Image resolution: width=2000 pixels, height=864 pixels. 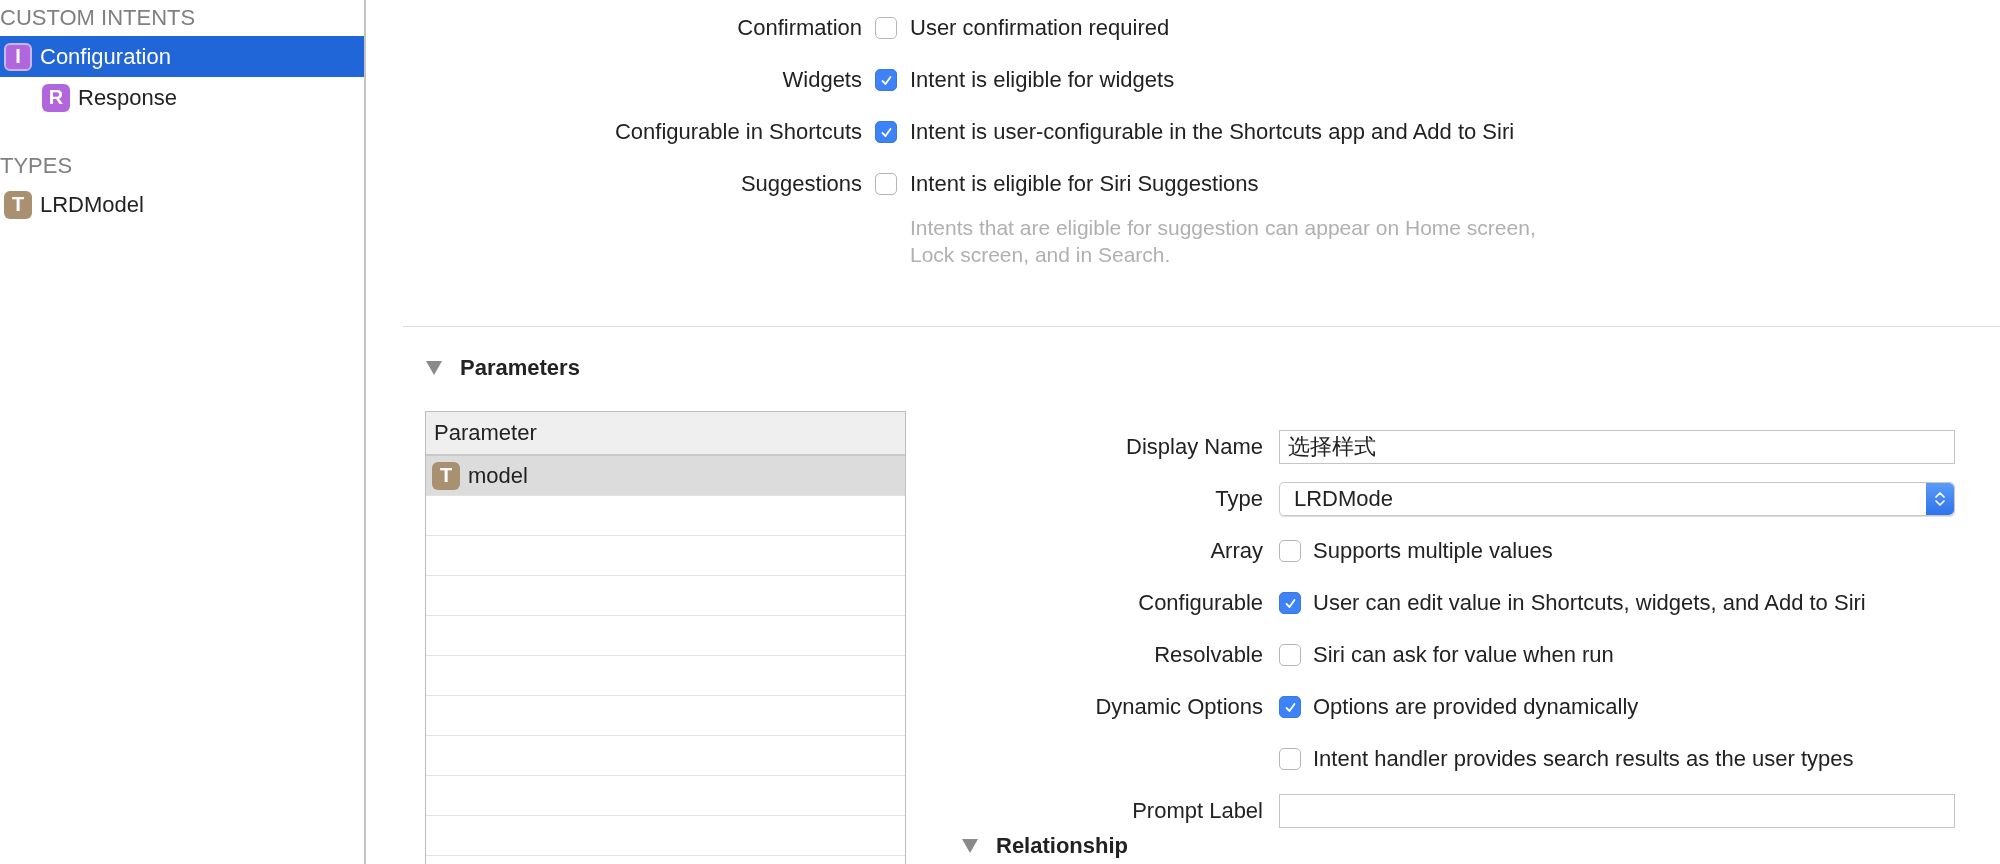 I want to click on checkbox-label: Supports multiple values, so click(x=1433, y=551).